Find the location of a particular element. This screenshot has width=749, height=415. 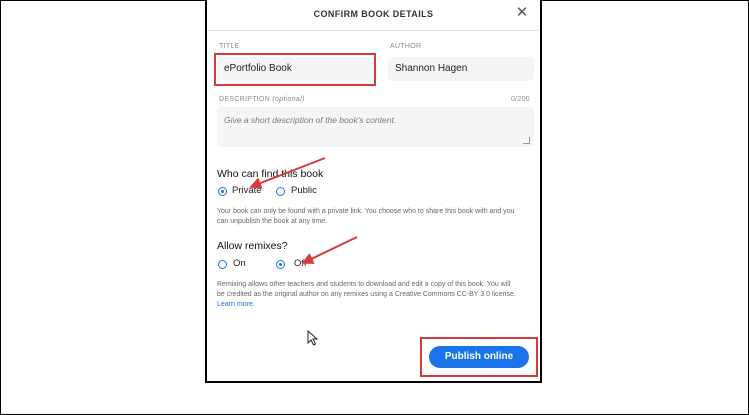

description-optional: (optional) is located at coordinates (288, 99).